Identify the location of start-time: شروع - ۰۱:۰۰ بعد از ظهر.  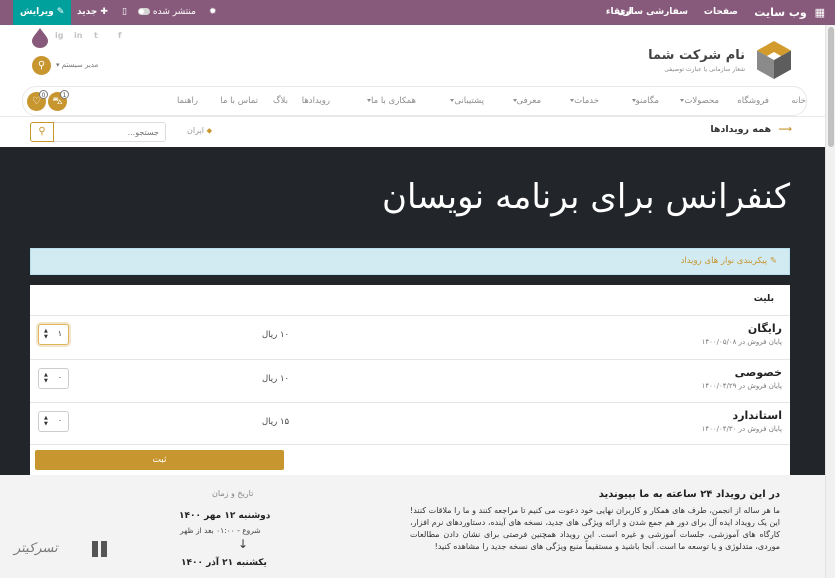
(220, 530).